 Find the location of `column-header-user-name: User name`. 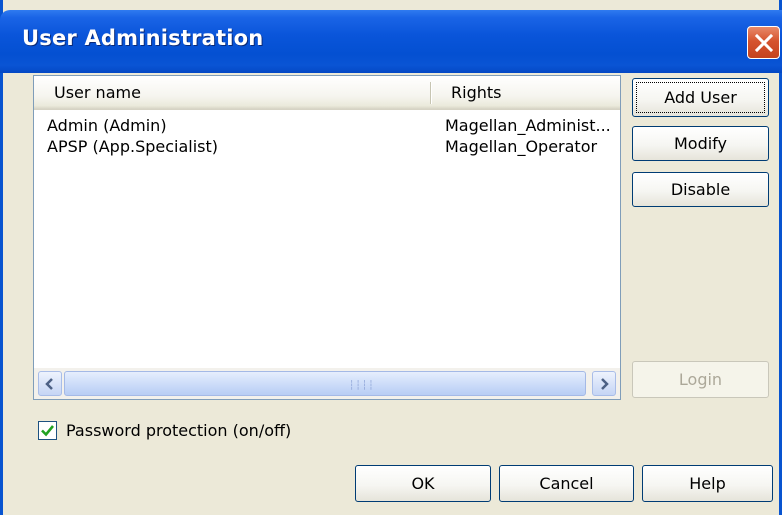

column-header-user-name: User name is located at coordinates (97, 93).